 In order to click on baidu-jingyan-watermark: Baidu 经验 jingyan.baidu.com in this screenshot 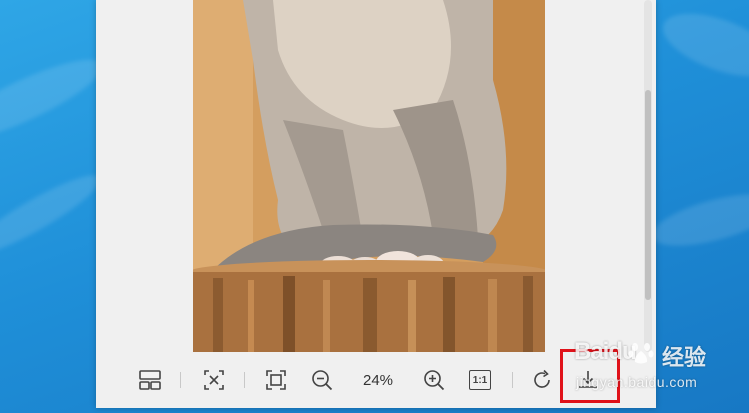, I will do `click(659, 368)`.